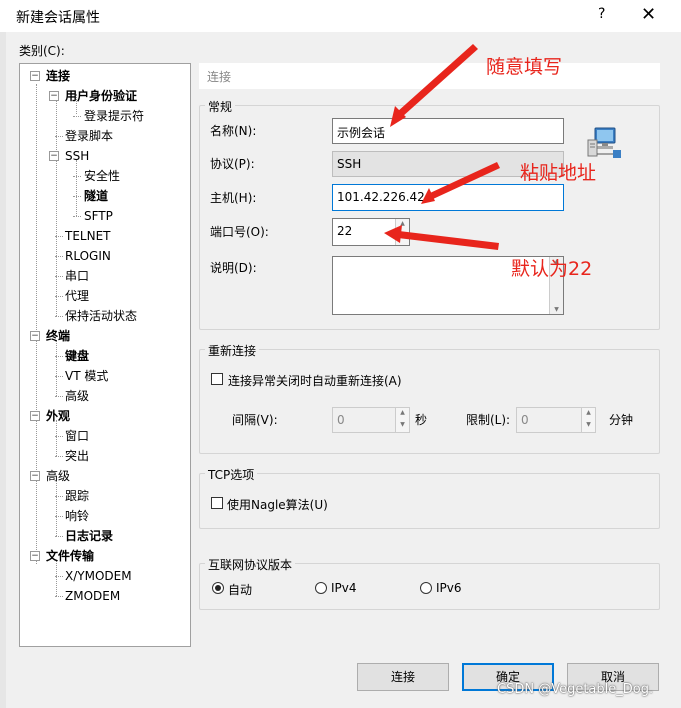 The height and width of the screenshot is (708, 681). I want to click on close-button: ✕, so click(648, 14).